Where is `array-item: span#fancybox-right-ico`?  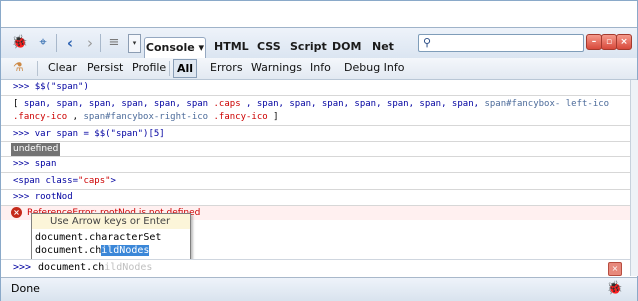
array-item: span#fancybox-right-ico is located at coordinates (145, 117).